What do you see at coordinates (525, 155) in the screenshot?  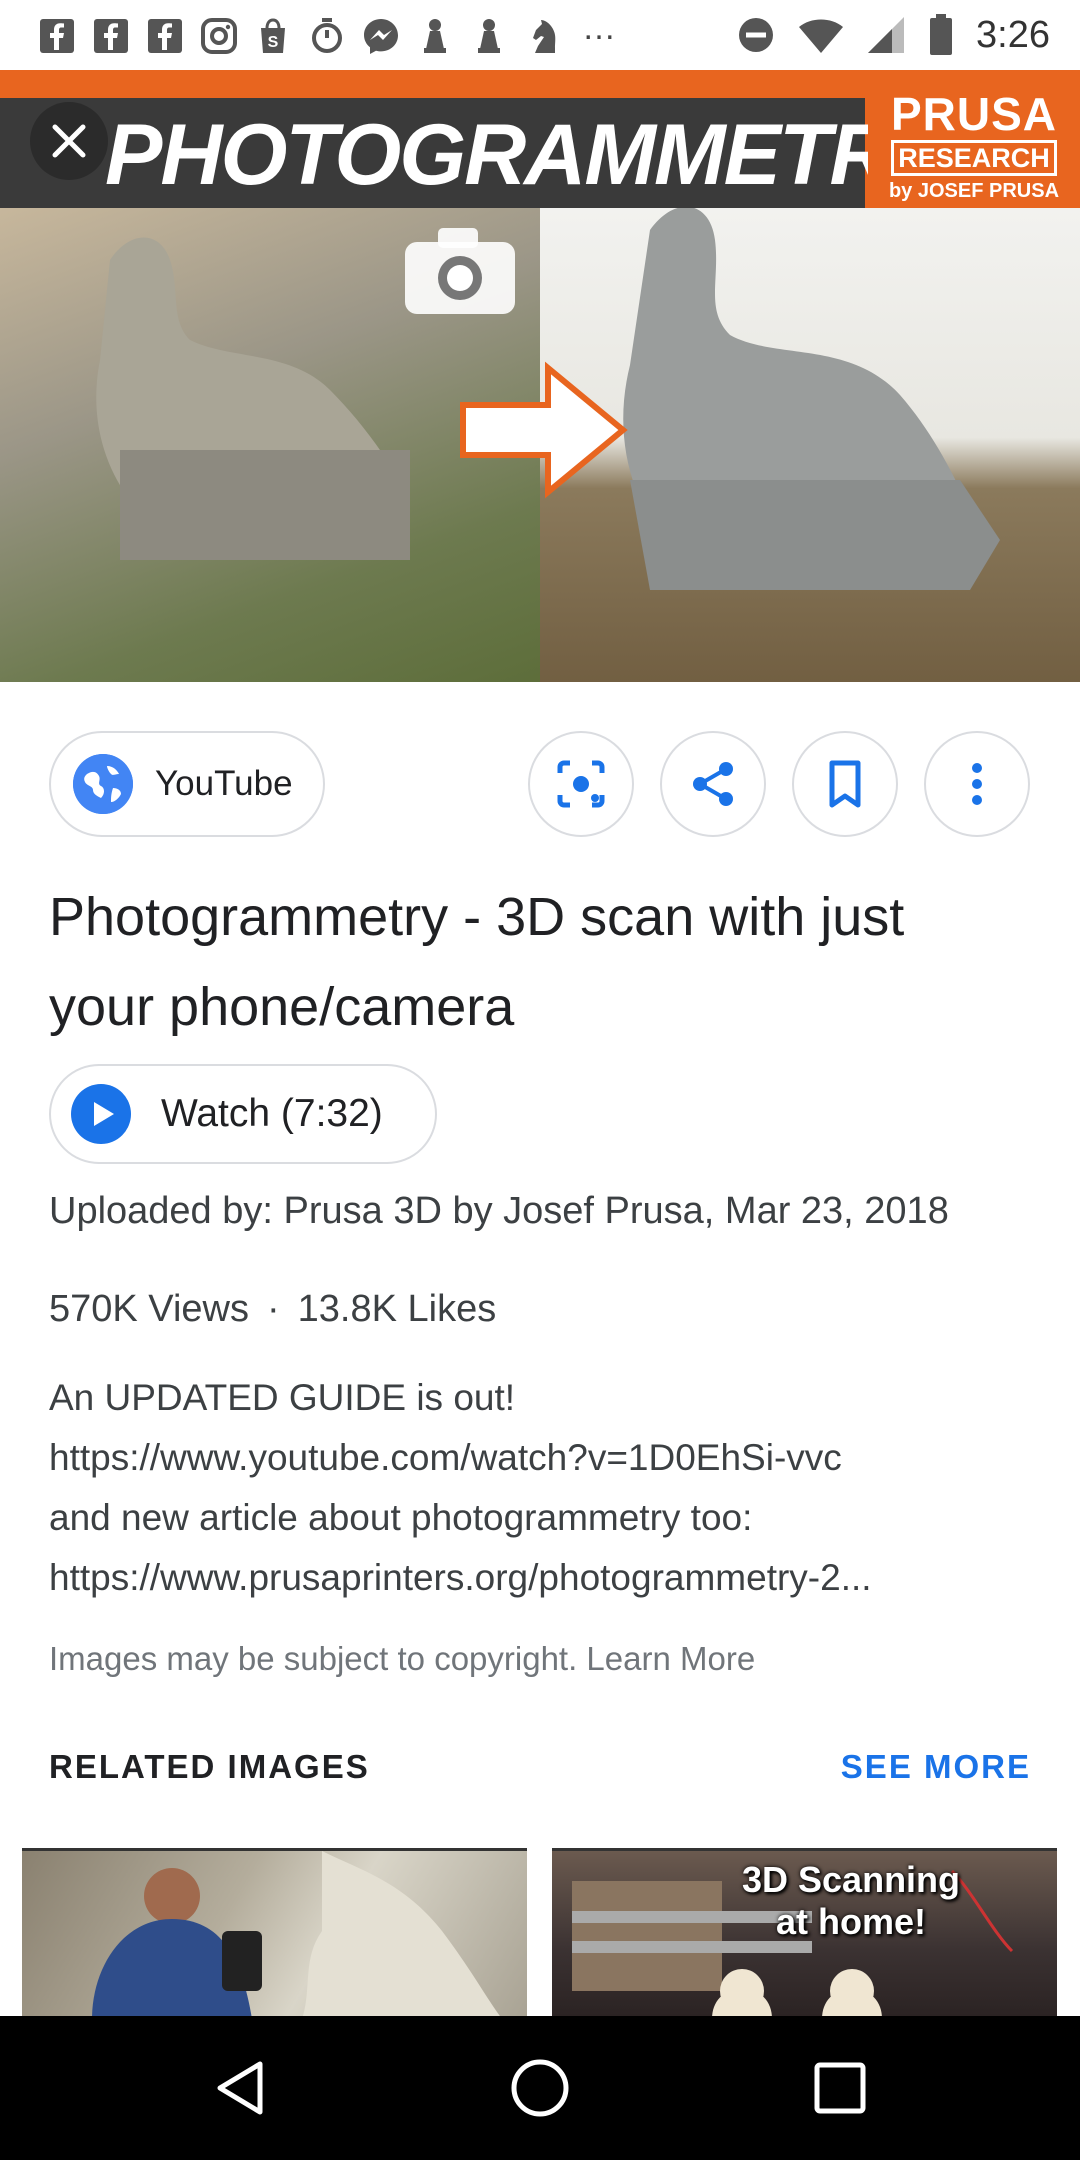 I see `hero-title: PHOTOGRAMMETRY` at bounding box center [525, 155].